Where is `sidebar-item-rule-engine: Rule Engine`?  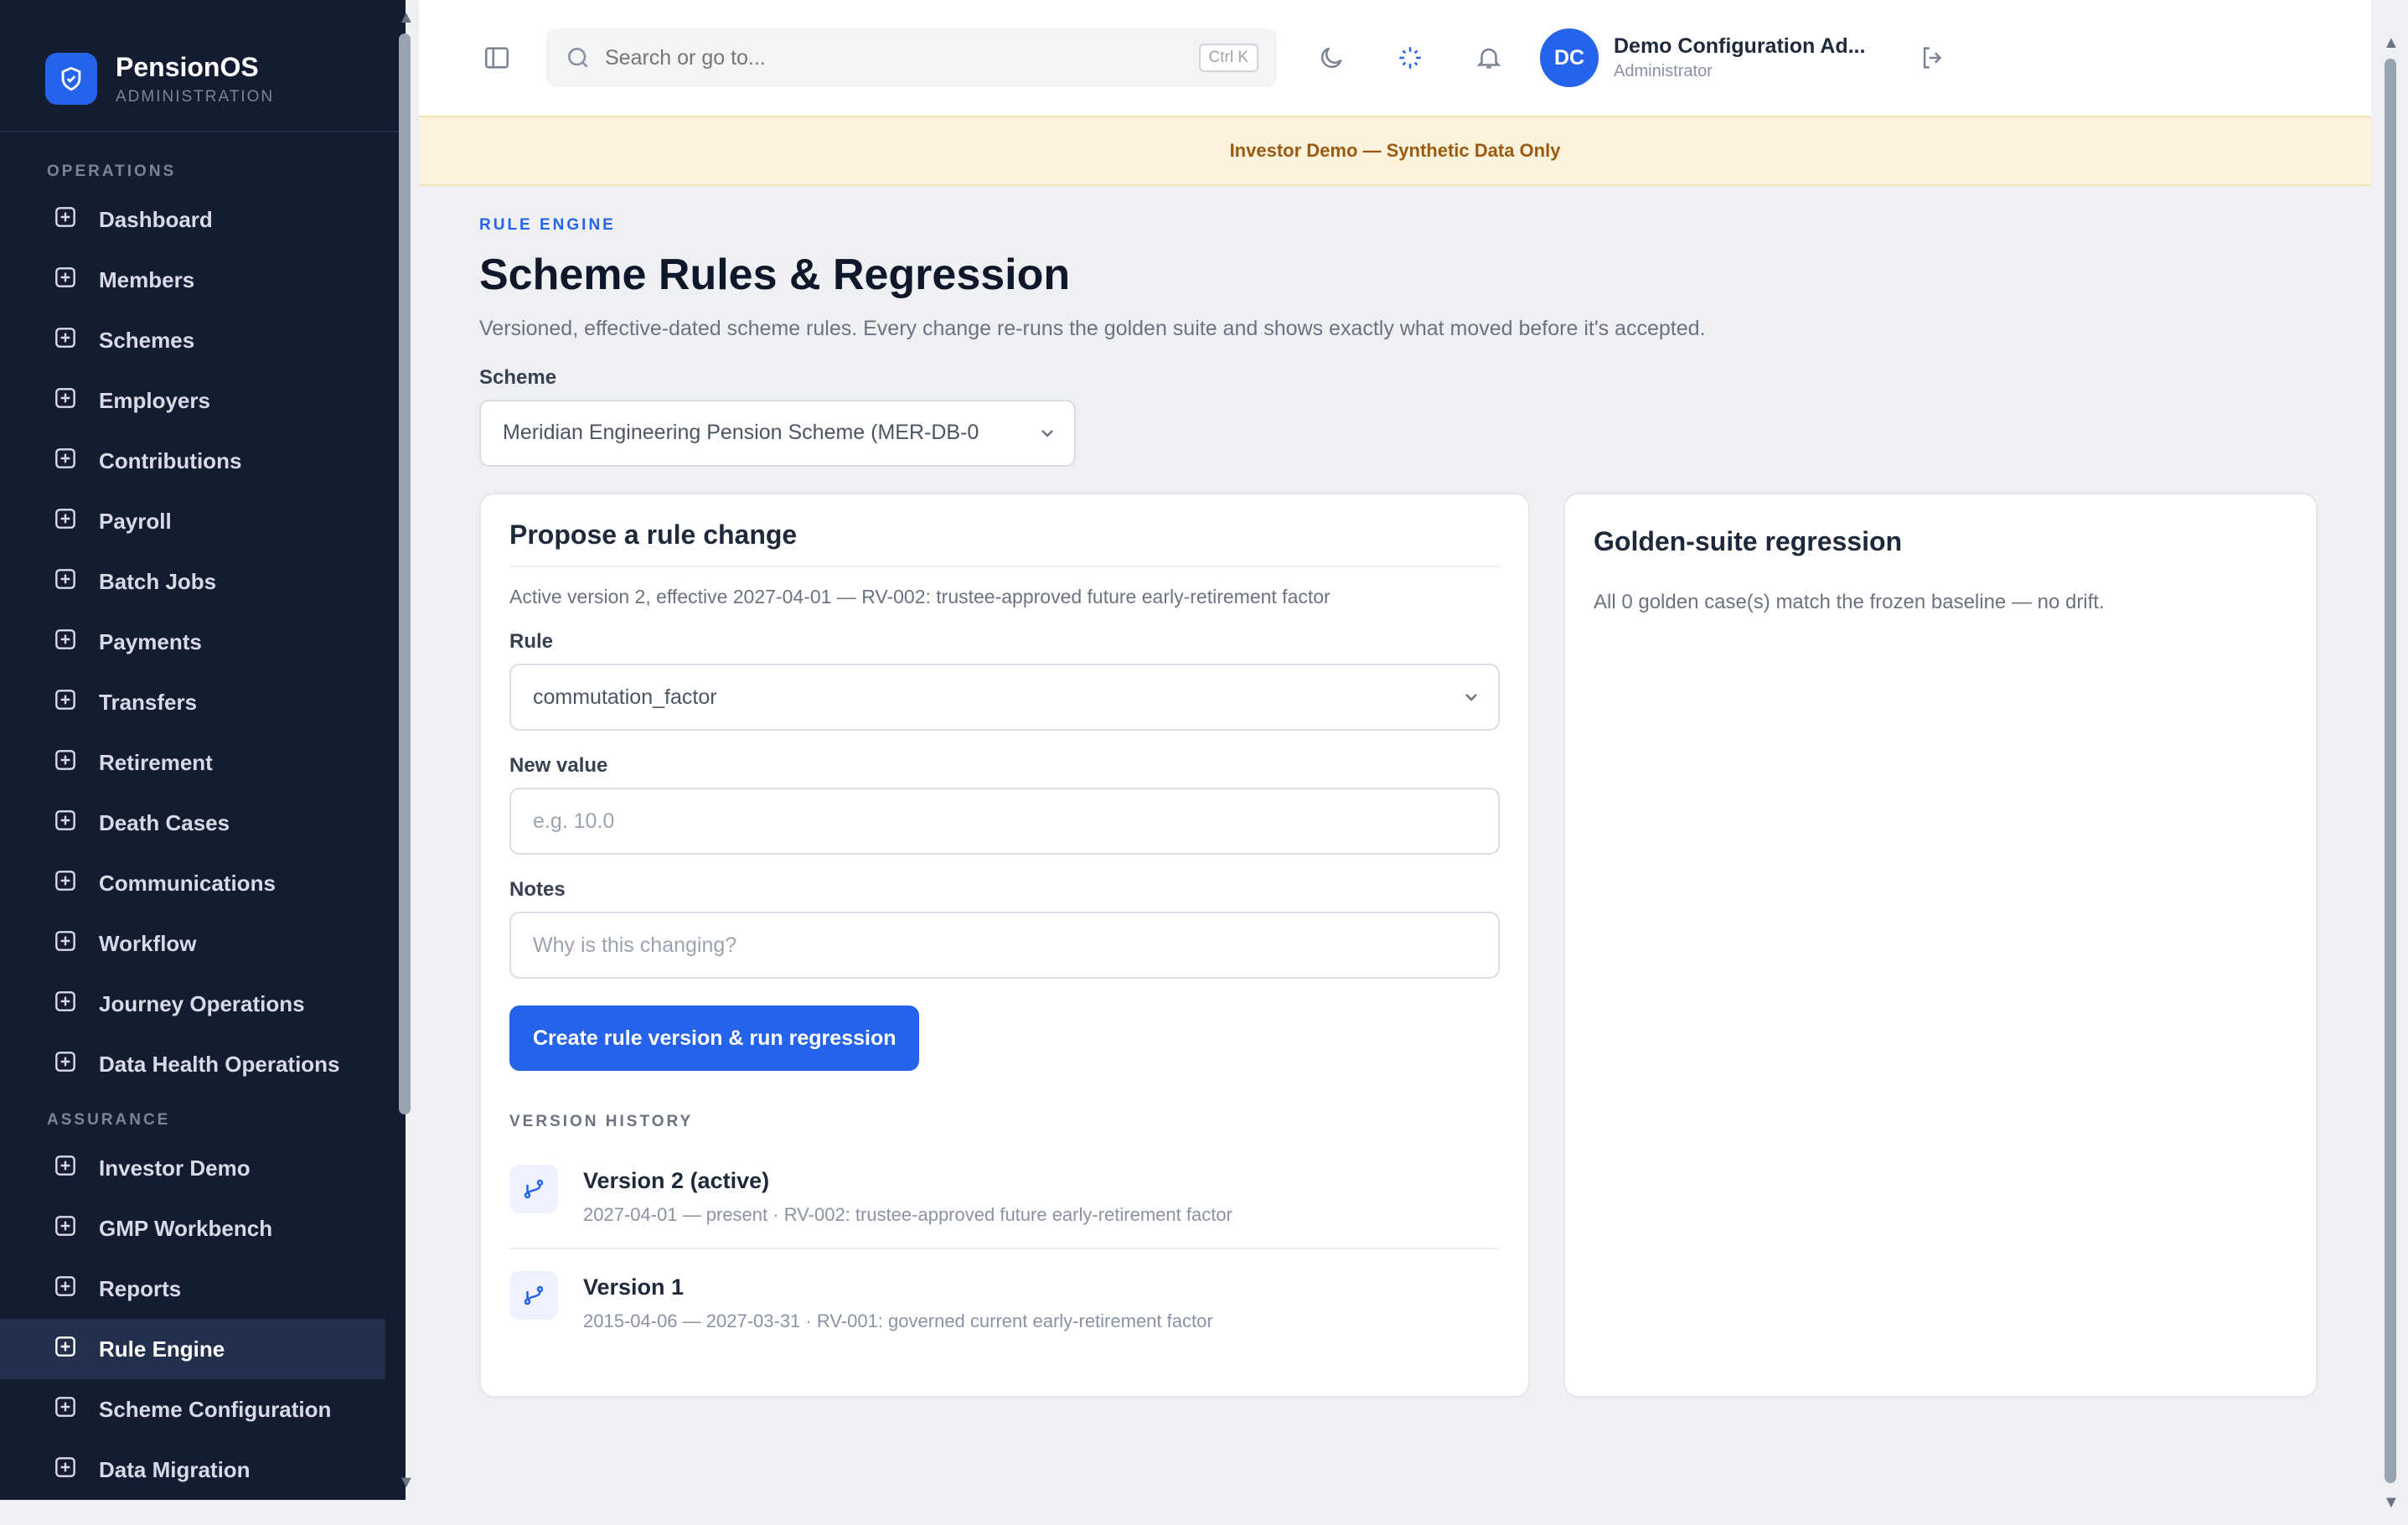 sidebar-item-rule-engine: Rule Engine is located at coordinates (192, 1349).